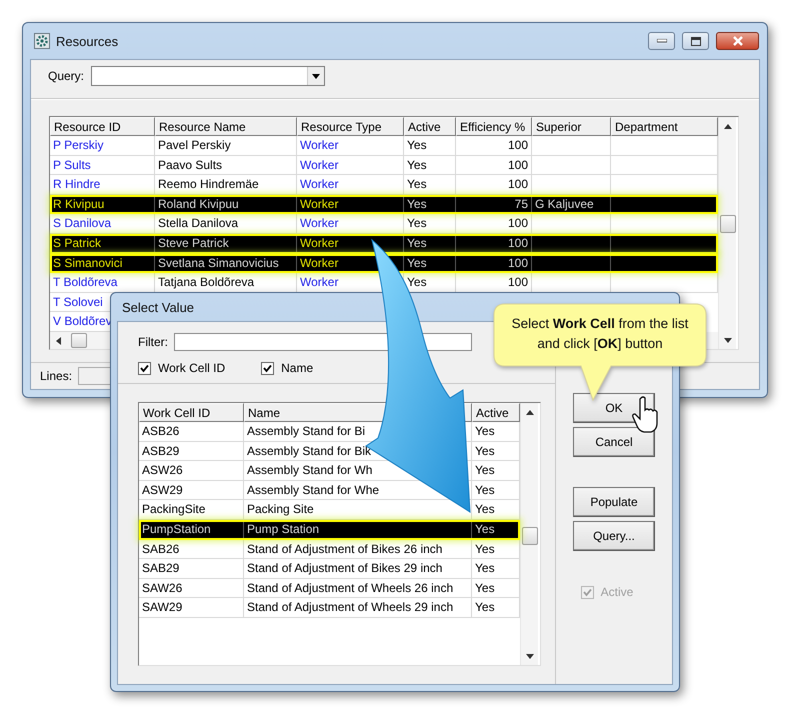 The image size is (790, 715). I want to click on table-row: S Danilova Stella Danilova Worker Yes 100, so click(384, 224).